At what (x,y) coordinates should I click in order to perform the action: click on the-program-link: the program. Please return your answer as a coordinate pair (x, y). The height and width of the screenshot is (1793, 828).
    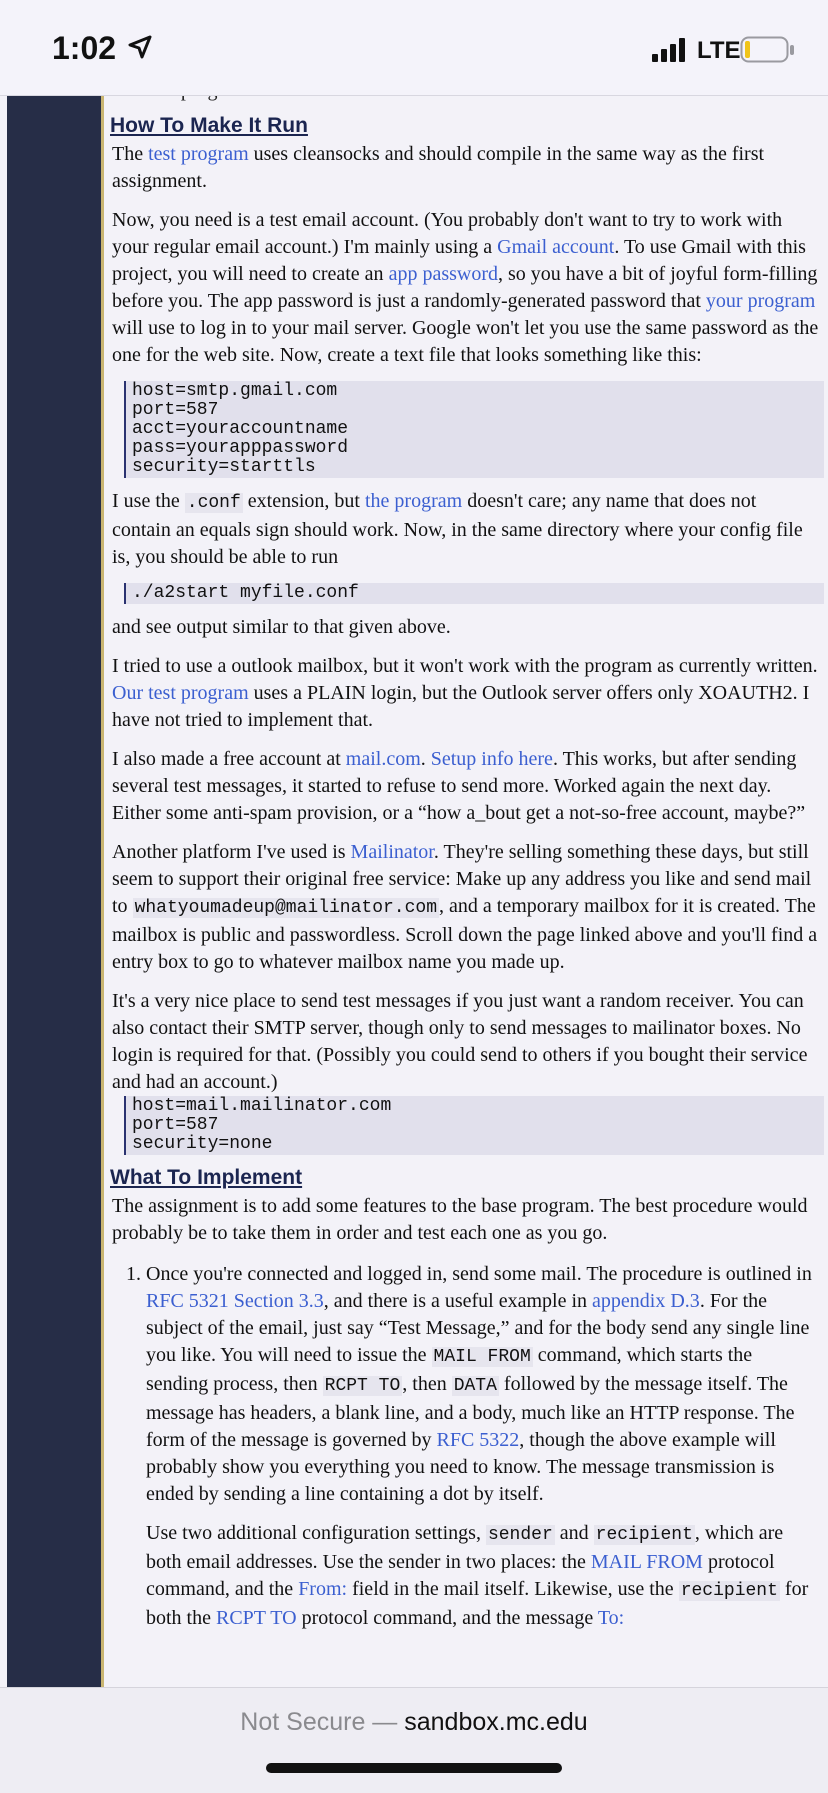
    Looking at the image, I should click on (413, 501).